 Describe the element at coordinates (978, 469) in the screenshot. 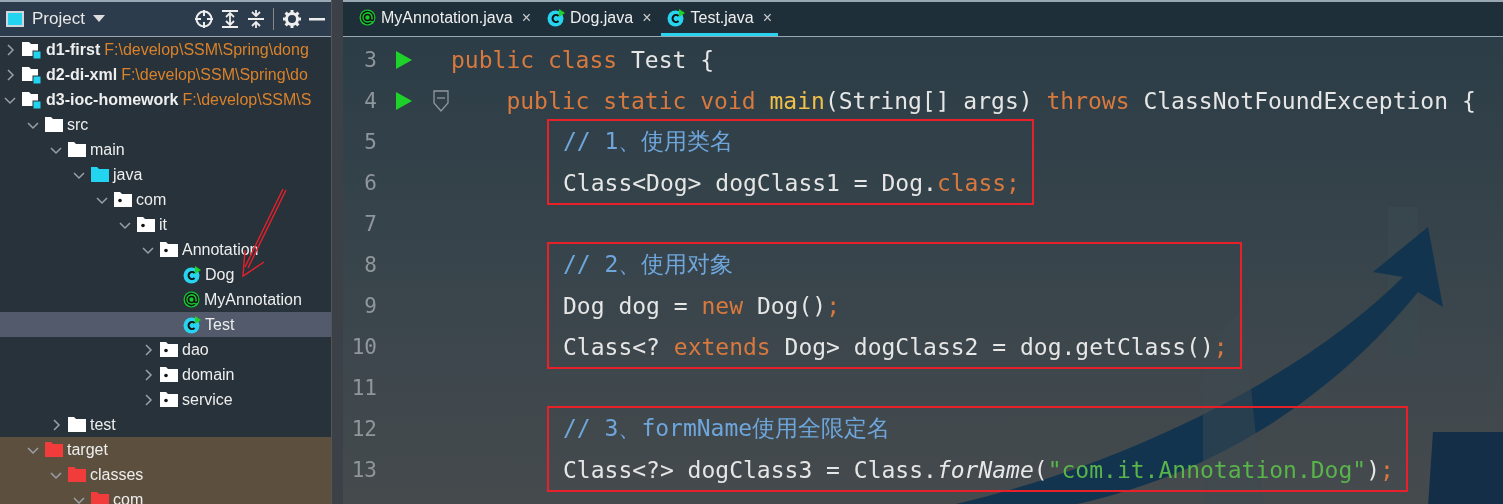

I see `code-line: Class<?> dogClass3 = Class.forName("com.it.Annotation.Dog");` at that location.